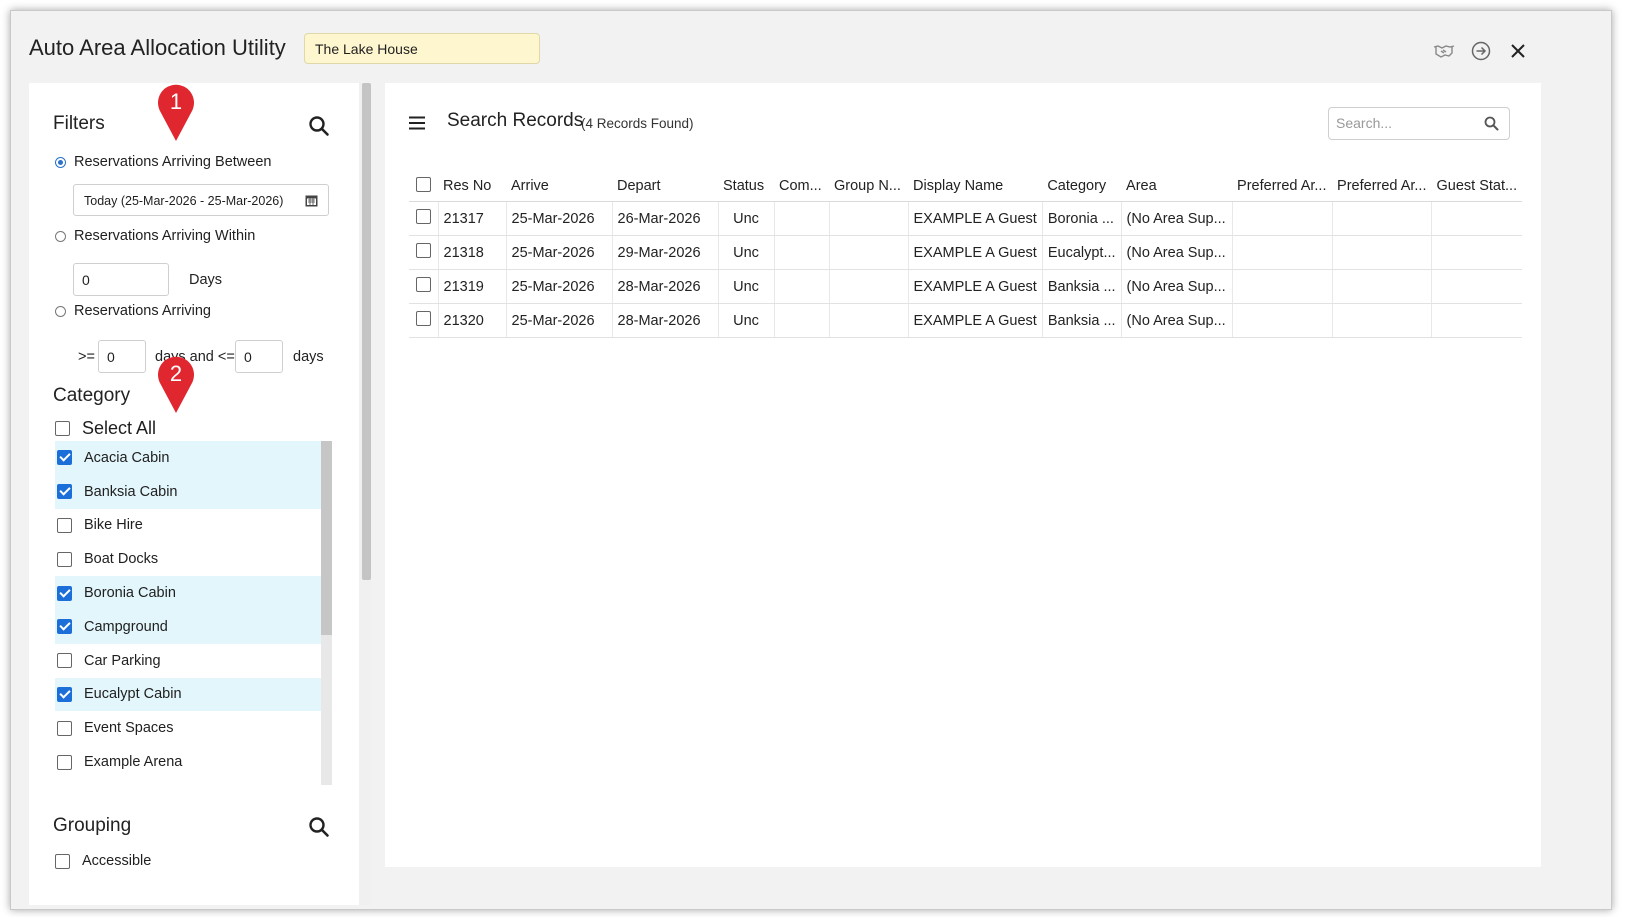 Image resolution: width=1625 pixels, height=917 pixels. Describe the element at coordinates (188, 491) in the screenshot. I see `category-item: Banksia Cabin` at that location.